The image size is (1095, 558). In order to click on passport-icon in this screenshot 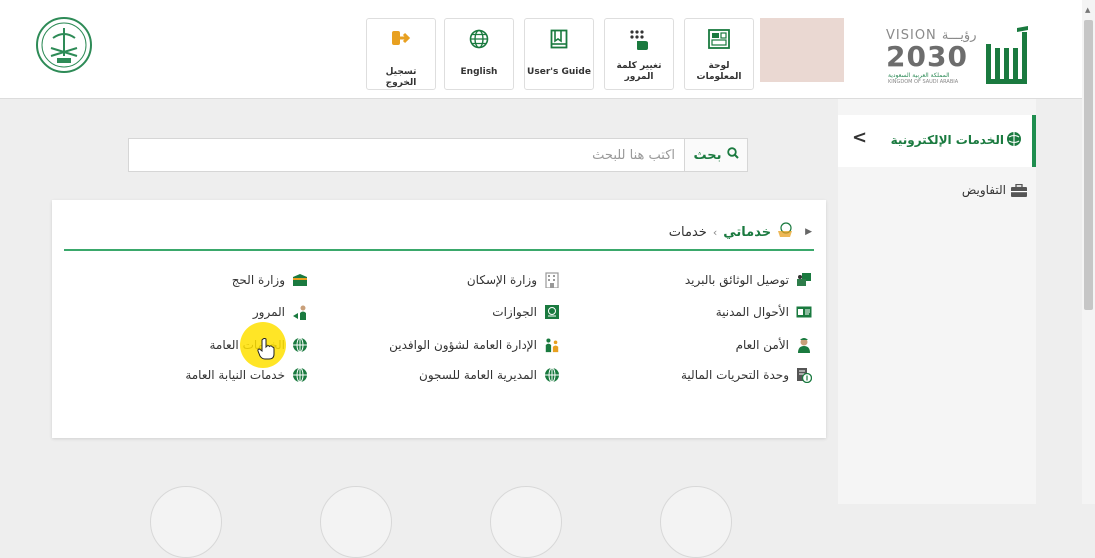, I will do `click(552, 312)`.